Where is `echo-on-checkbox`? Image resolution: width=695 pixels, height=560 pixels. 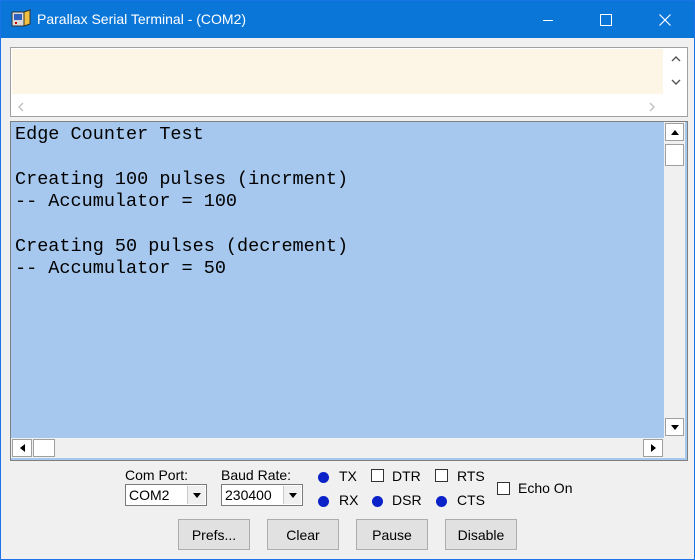
echo-on-checkbox is located at coordinates (503, 488).